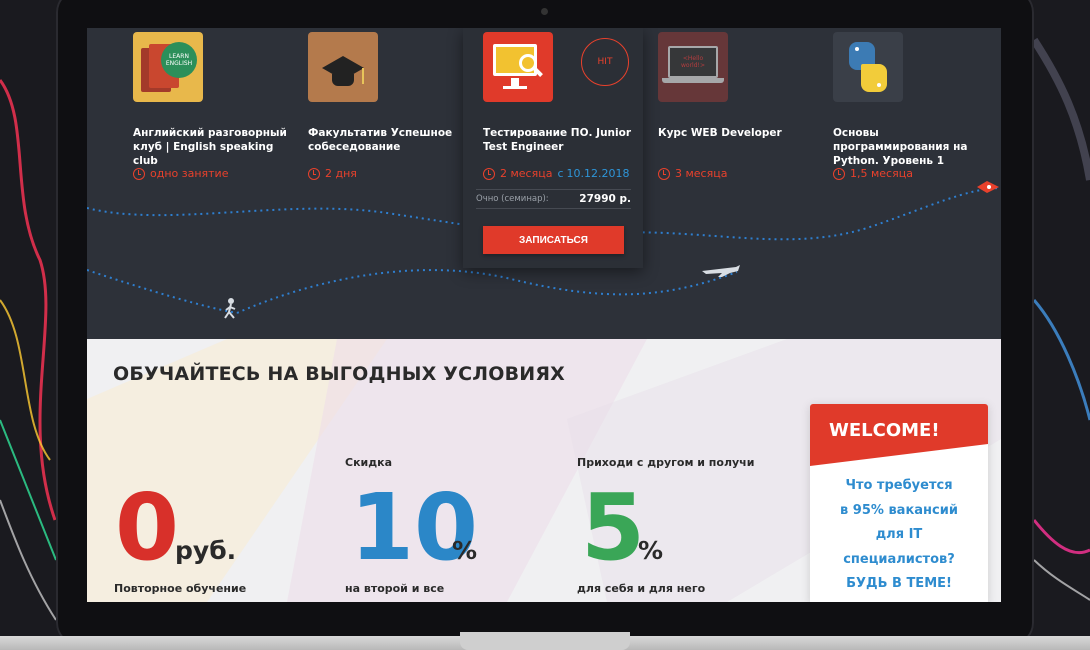  I want to click on course-title: Курс WEB Developer, so click(720, 133).